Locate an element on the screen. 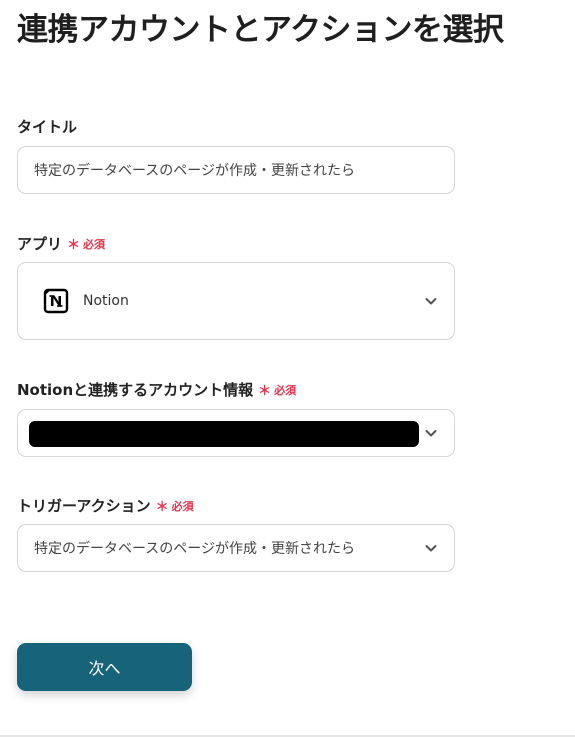  title-input is located at coordinates (236, 170).